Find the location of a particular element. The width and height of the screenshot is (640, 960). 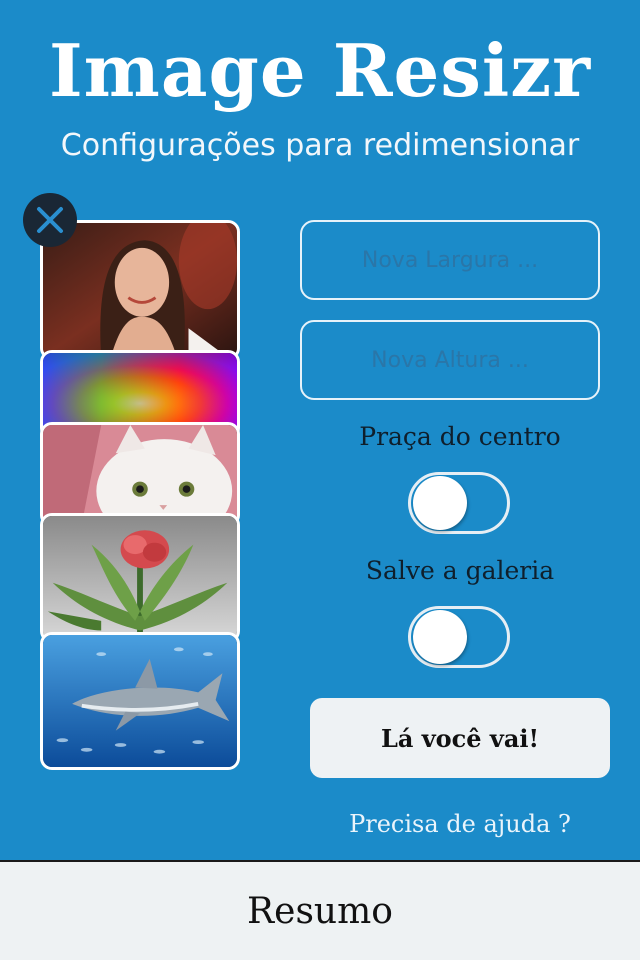

image-thumb-flower is located at coordinates (140, 578).